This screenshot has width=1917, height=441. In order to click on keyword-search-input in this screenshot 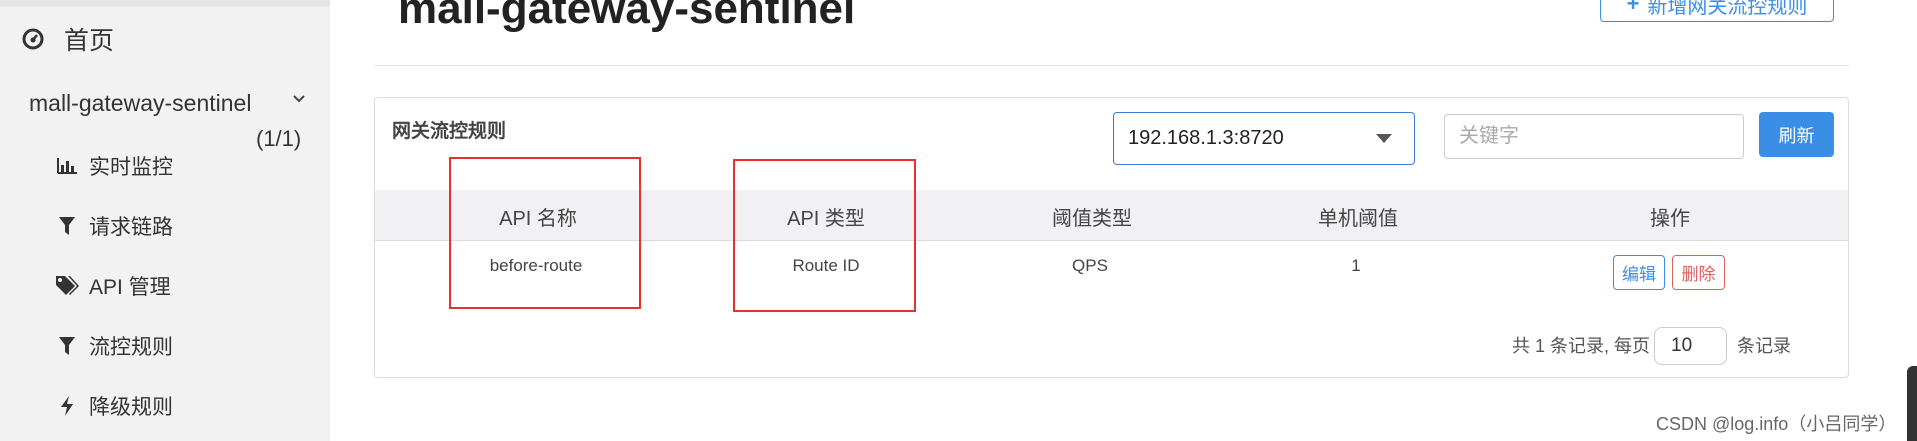, I will do `click(1594, 136)`.